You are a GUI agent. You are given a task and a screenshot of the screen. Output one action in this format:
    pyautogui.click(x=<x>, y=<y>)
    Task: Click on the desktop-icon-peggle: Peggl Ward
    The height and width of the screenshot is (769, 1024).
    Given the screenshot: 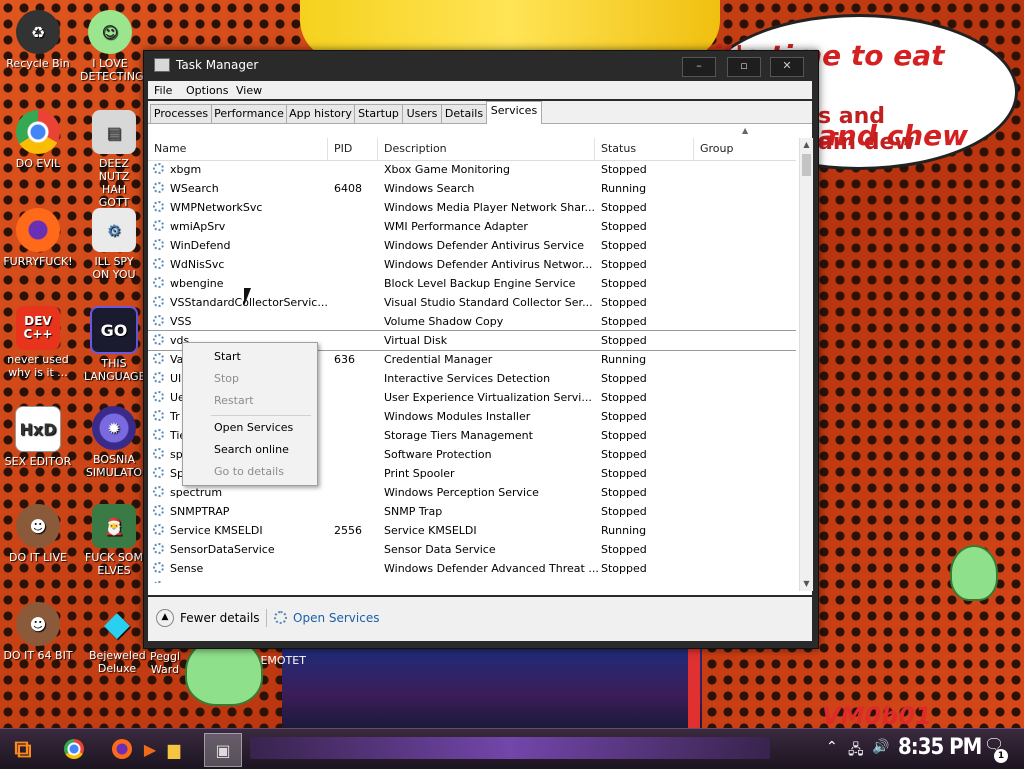 What is the action you would take?
    pyautogui.click(x=165, y=663)
    